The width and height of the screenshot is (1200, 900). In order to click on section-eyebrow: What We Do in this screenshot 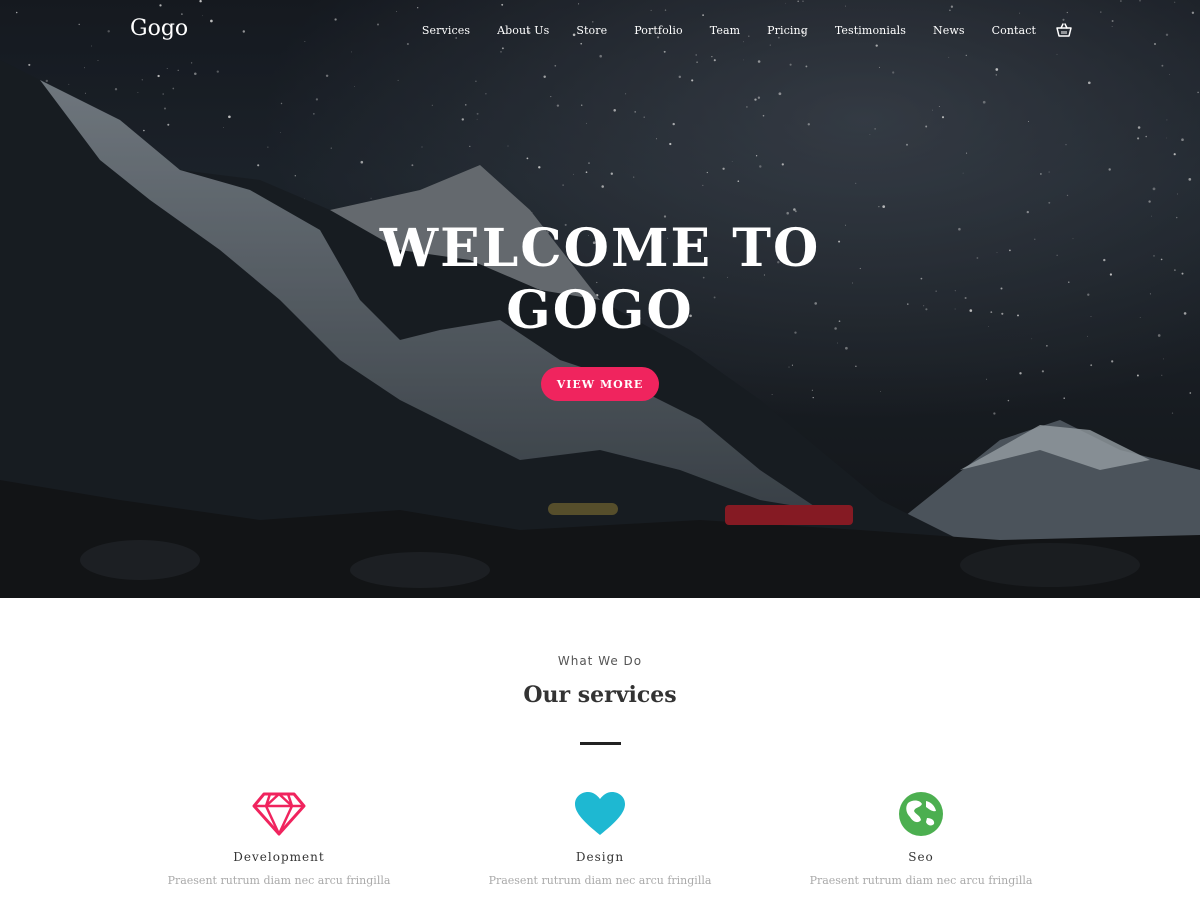, I will do `click(600, 661)`.